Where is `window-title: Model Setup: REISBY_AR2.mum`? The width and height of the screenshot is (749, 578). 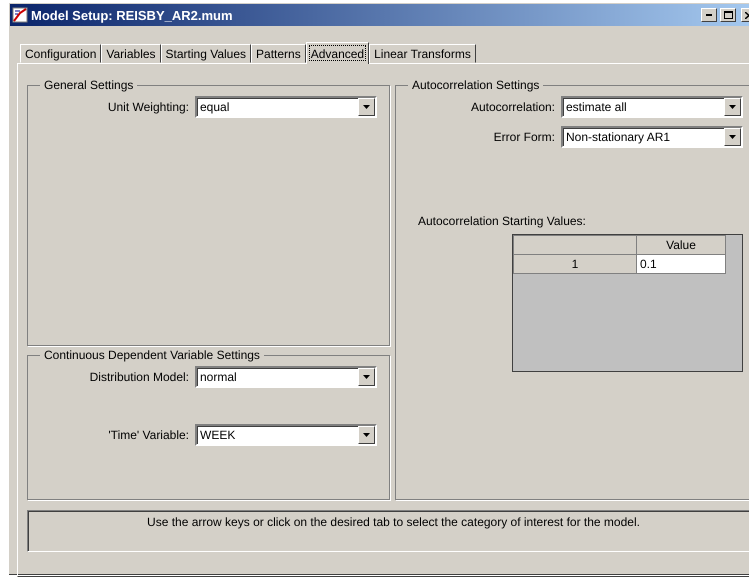
window-title: Model Setup: REISBY_AR2.mum is located at coordinates (132, 15).